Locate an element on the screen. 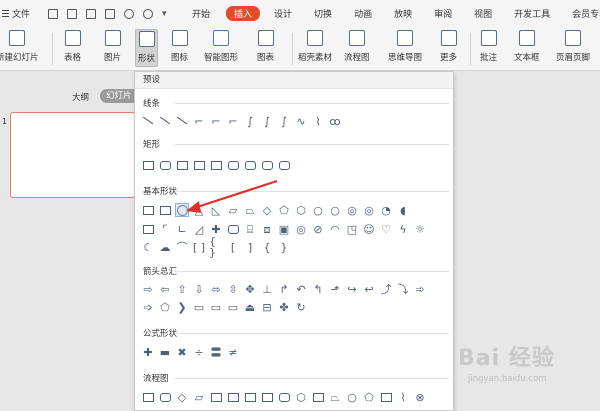  curved-right-arrow-shape: ↪ is located at coordinates (352, 289).